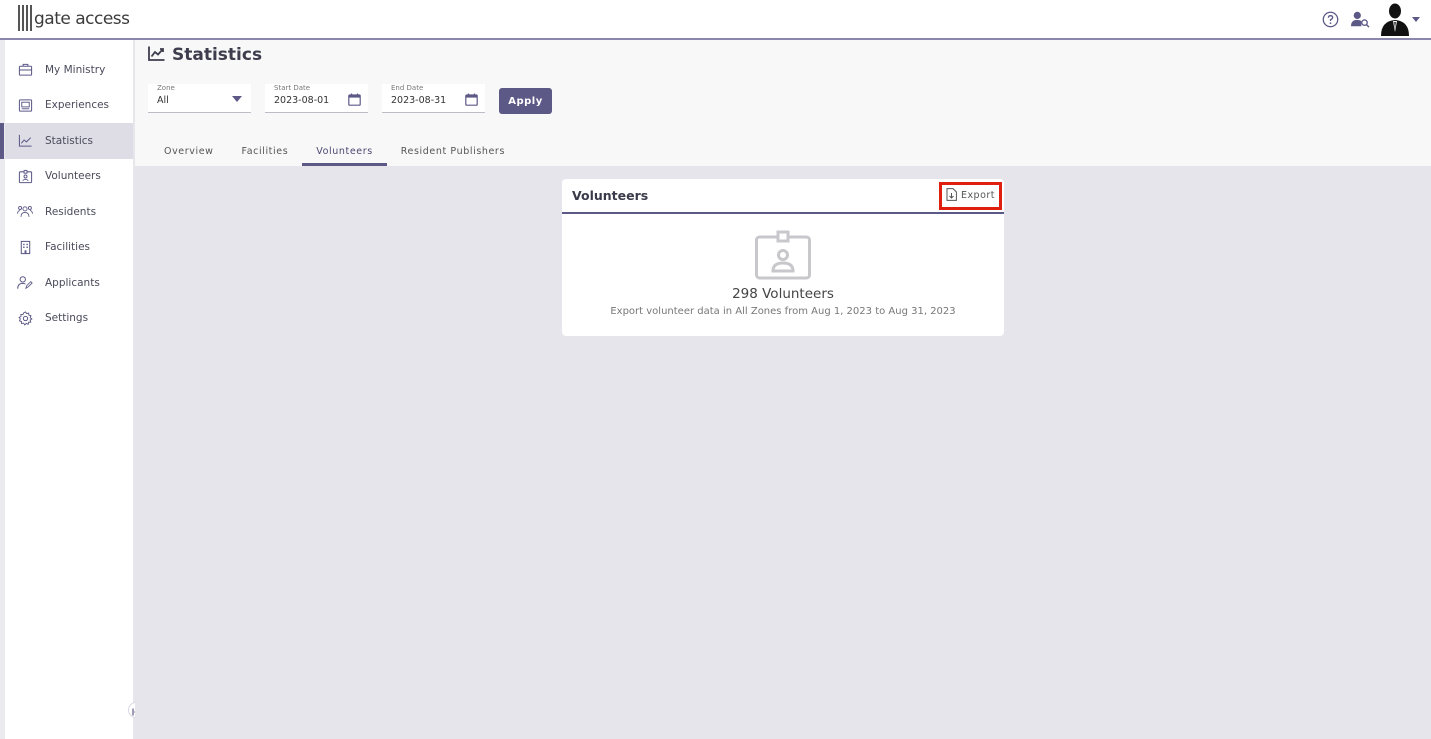 This screenshot has height=739, width=1431. Describe the element at coordinates (217, 55) in the screenshot. I see `page-title-text: Statistics` at that location.